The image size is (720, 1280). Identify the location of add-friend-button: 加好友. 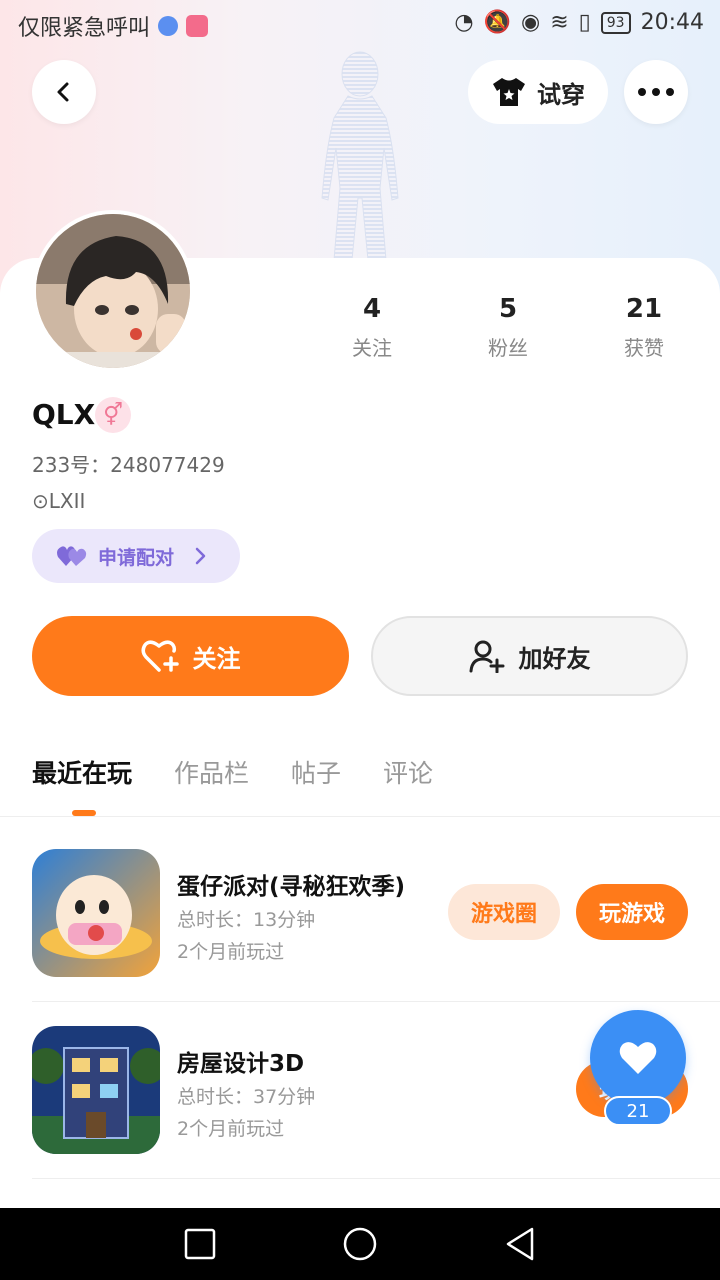
(529, 656).